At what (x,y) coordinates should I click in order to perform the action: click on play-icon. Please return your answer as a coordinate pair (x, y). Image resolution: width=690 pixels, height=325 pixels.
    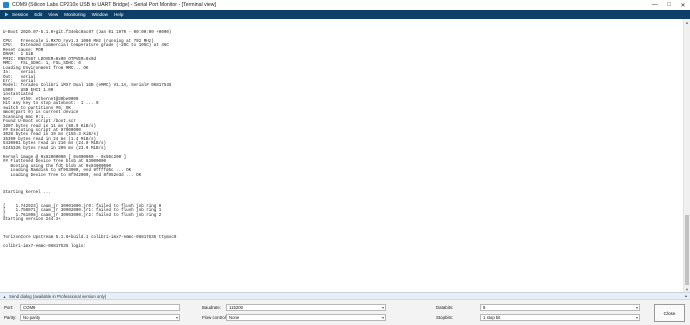
    Looking at the image, I should click on (6, 15).